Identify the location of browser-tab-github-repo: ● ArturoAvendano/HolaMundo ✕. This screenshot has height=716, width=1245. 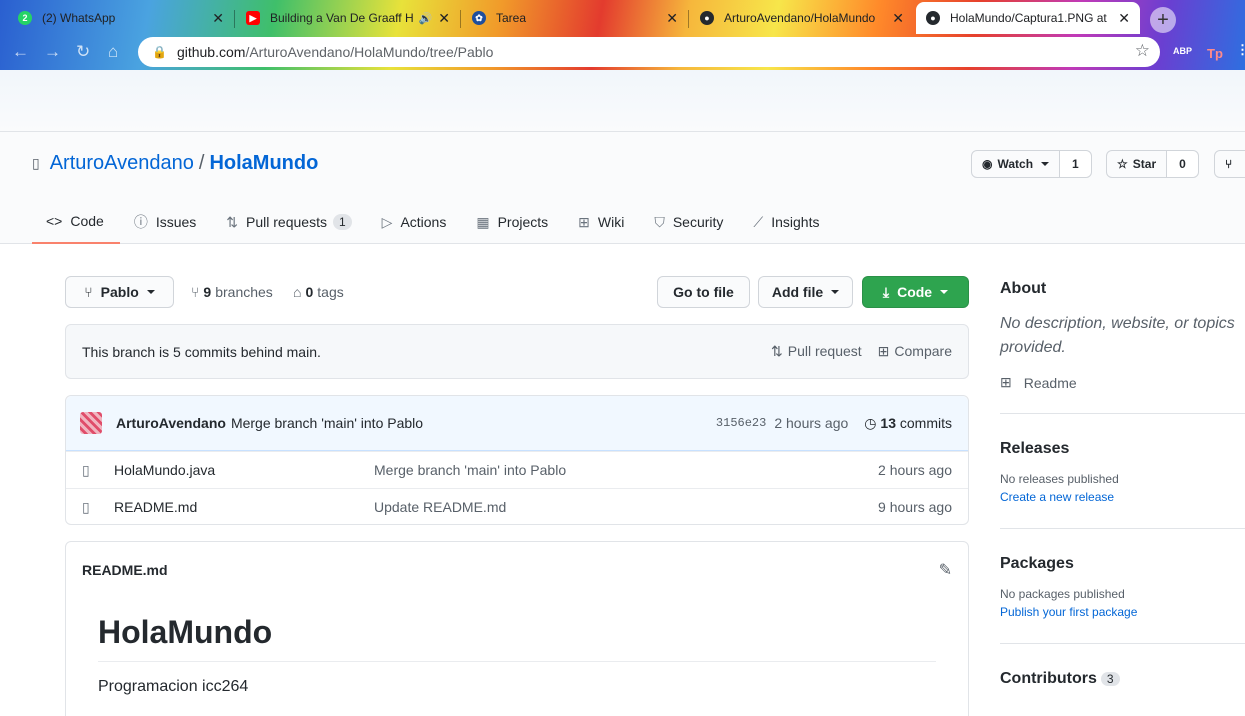
(802, 18).